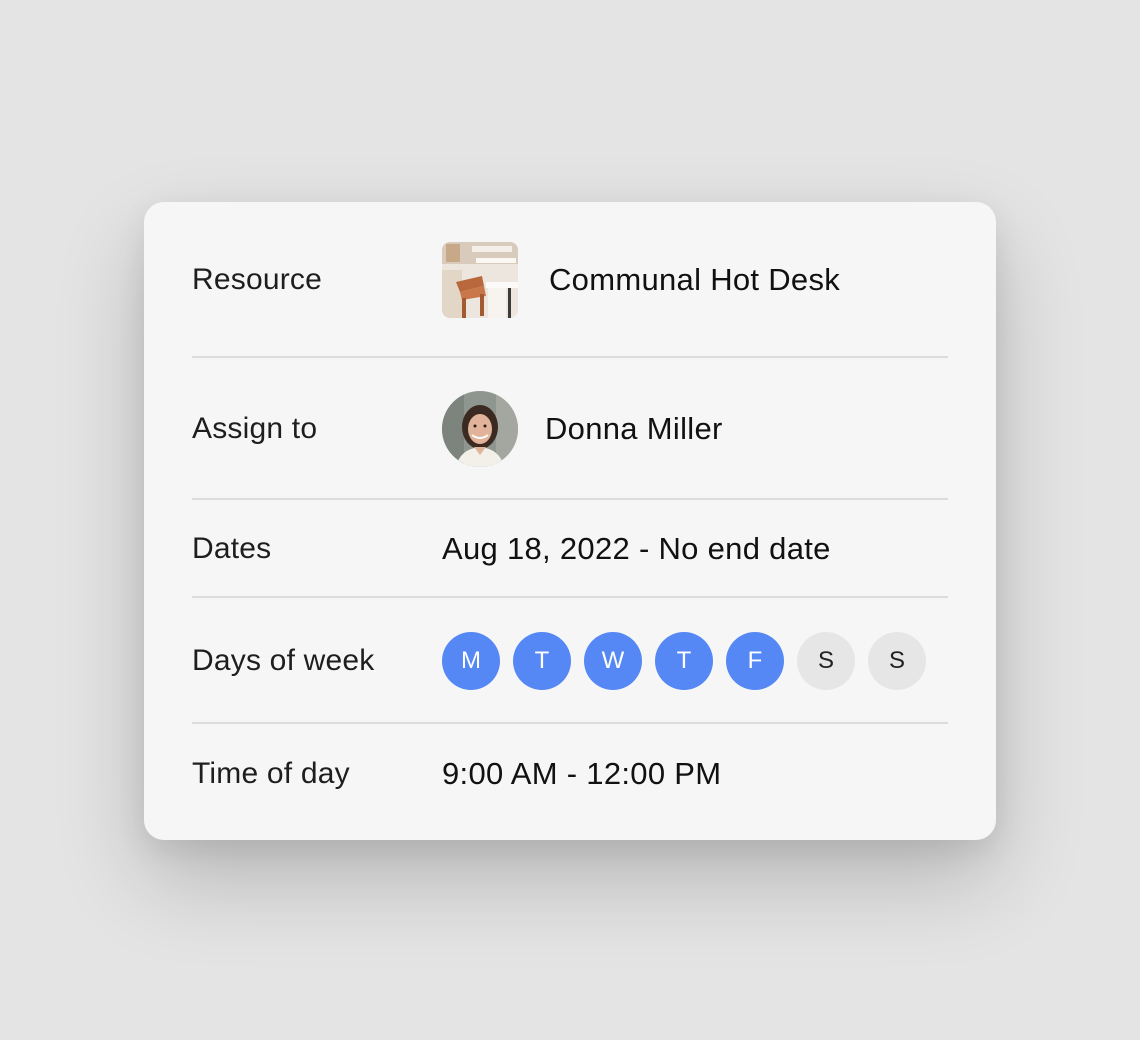 The width and height of the screenshot is (1140, 1040). What do you see at coordinates (695, 279) in the screenshot?
I see `resource-value: Communal Hot Desk` at bounding box center [695, 279].